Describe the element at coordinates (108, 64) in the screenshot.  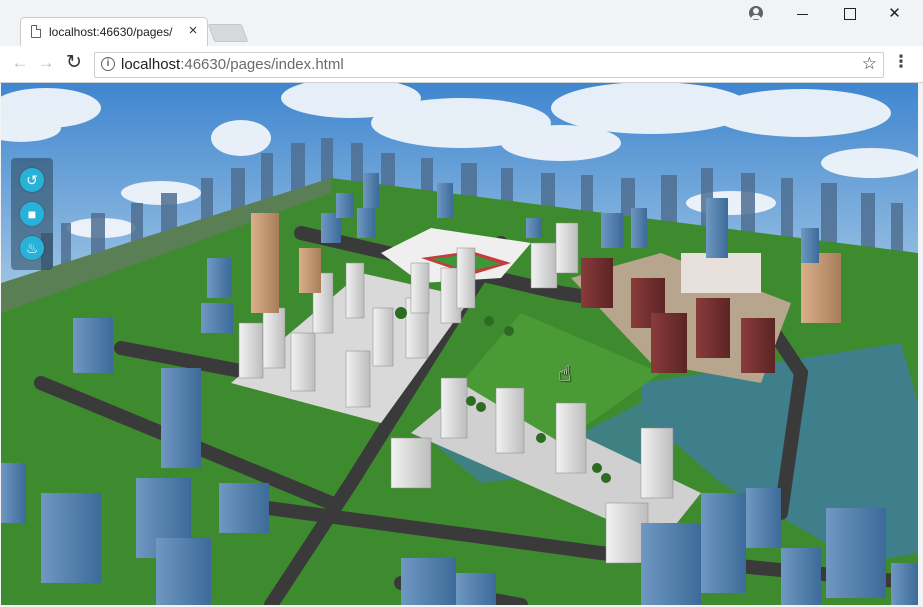
I see `site-info-icon: i` at that location.